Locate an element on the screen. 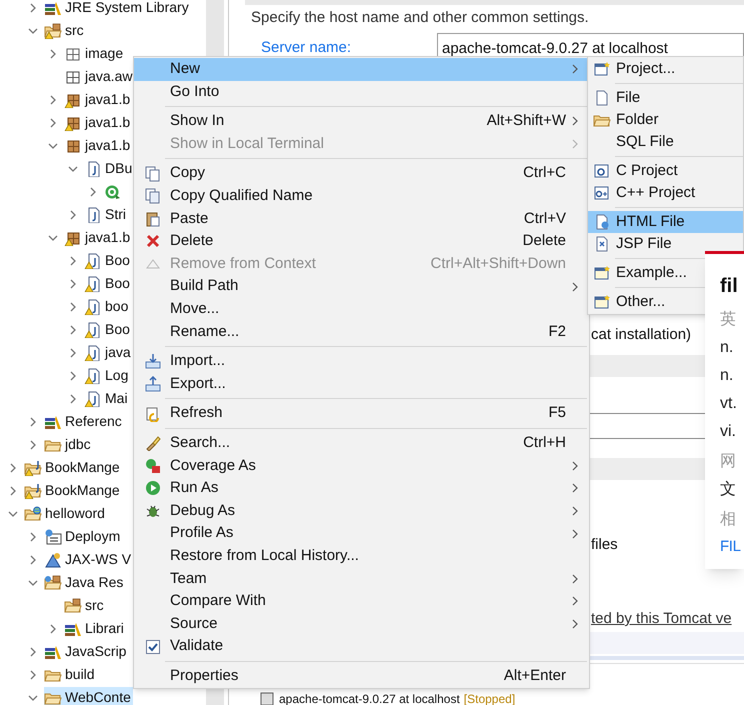 This screenshot has height=705, width=744. tree-item: Referenc is located at coordinates (84, 421).